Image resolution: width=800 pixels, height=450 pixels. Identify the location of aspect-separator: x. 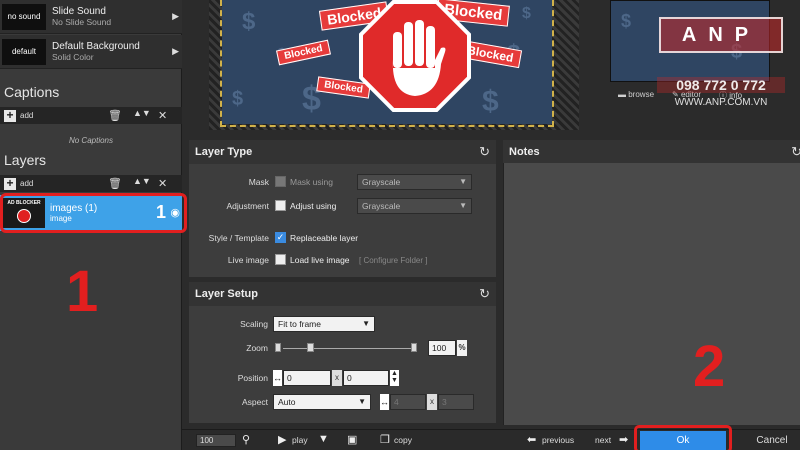
(432, 402).